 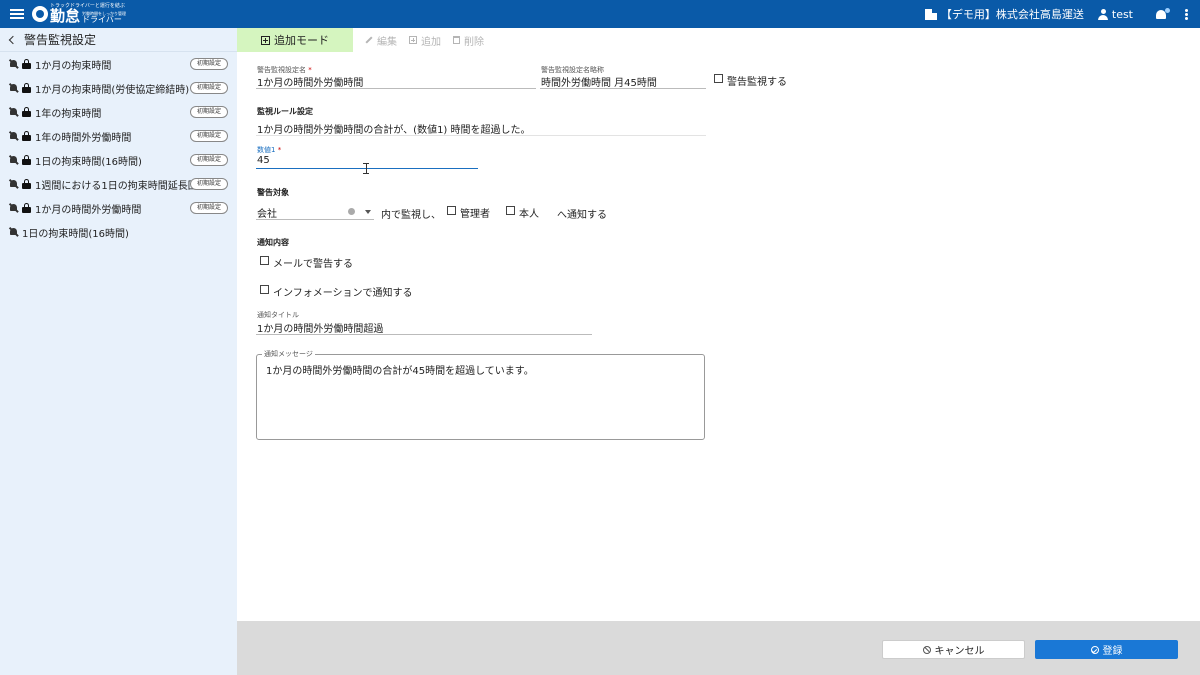 What do you see at coordinates (73, 66) in the screenshot?
I see `sidebar-item-label: 1か月の拘束時間` at bounding box center [73, 66].